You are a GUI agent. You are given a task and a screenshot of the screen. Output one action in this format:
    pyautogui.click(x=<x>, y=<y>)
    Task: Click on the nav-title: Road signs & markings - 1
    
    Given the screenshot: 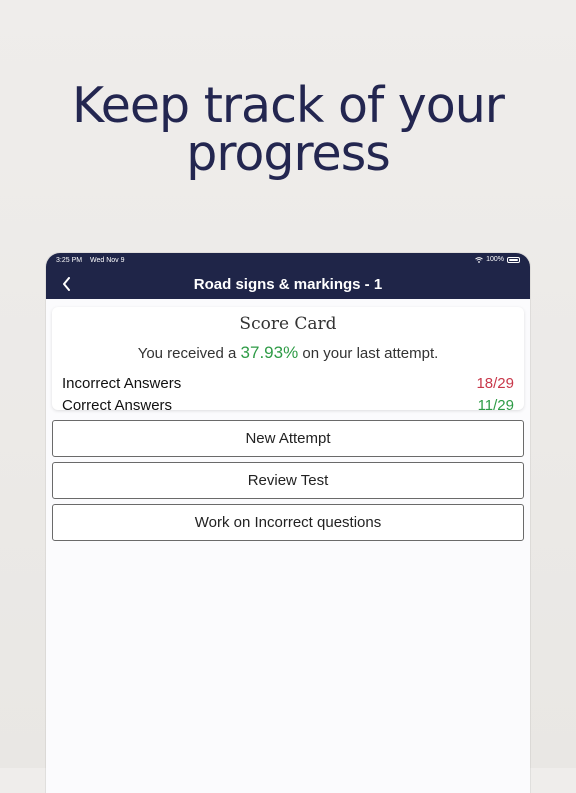 What is the action you would take?
    pyautogui.click(x=288, y=284)
    